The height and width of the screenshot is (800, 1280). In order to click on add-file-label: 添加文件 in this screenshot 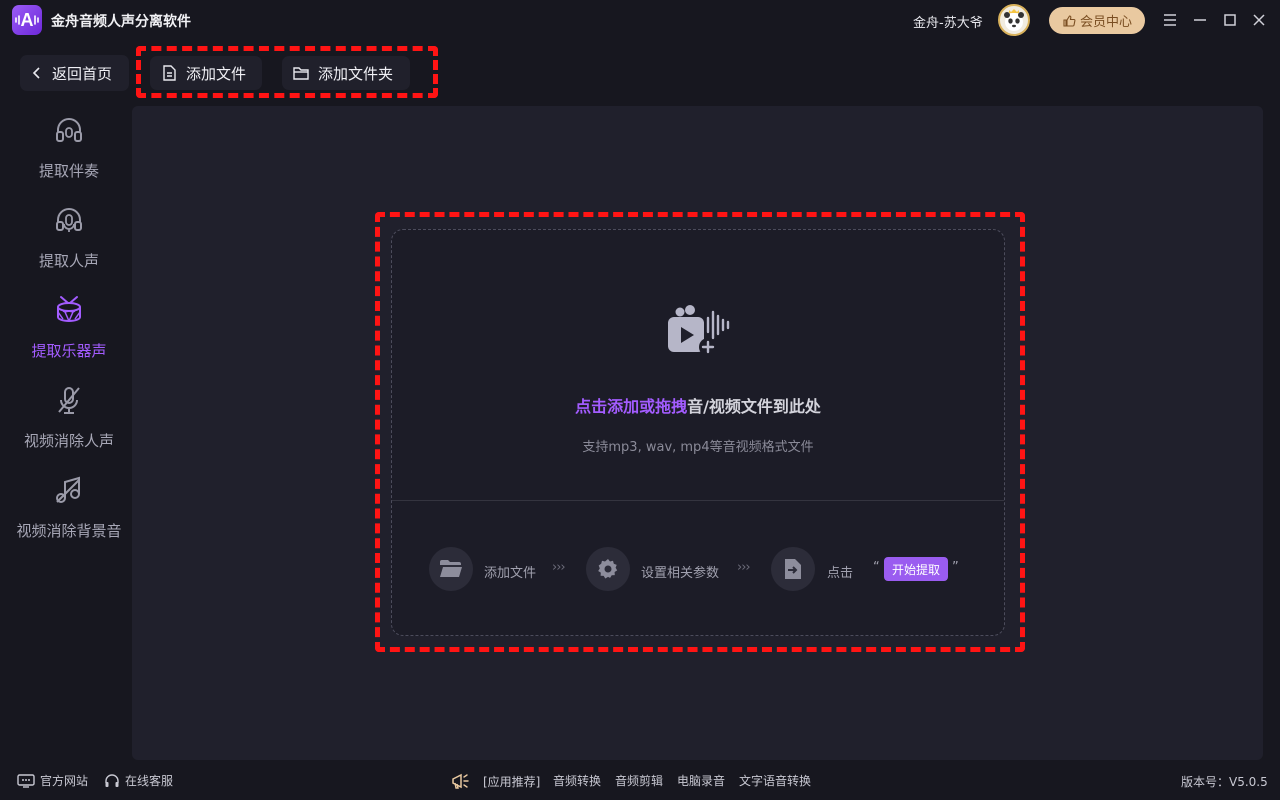, I will do `click(216, 73)`.